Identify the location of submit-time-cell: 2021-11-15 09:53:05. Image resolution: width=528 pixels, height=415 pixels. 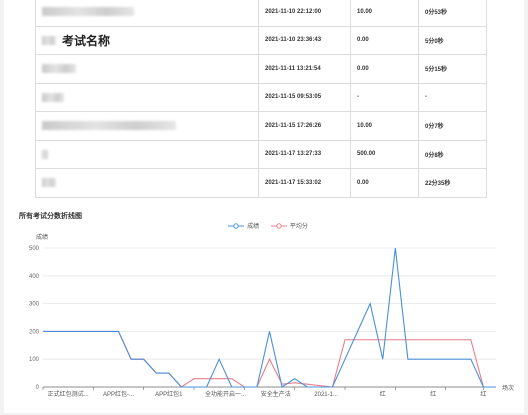
(304, 97).